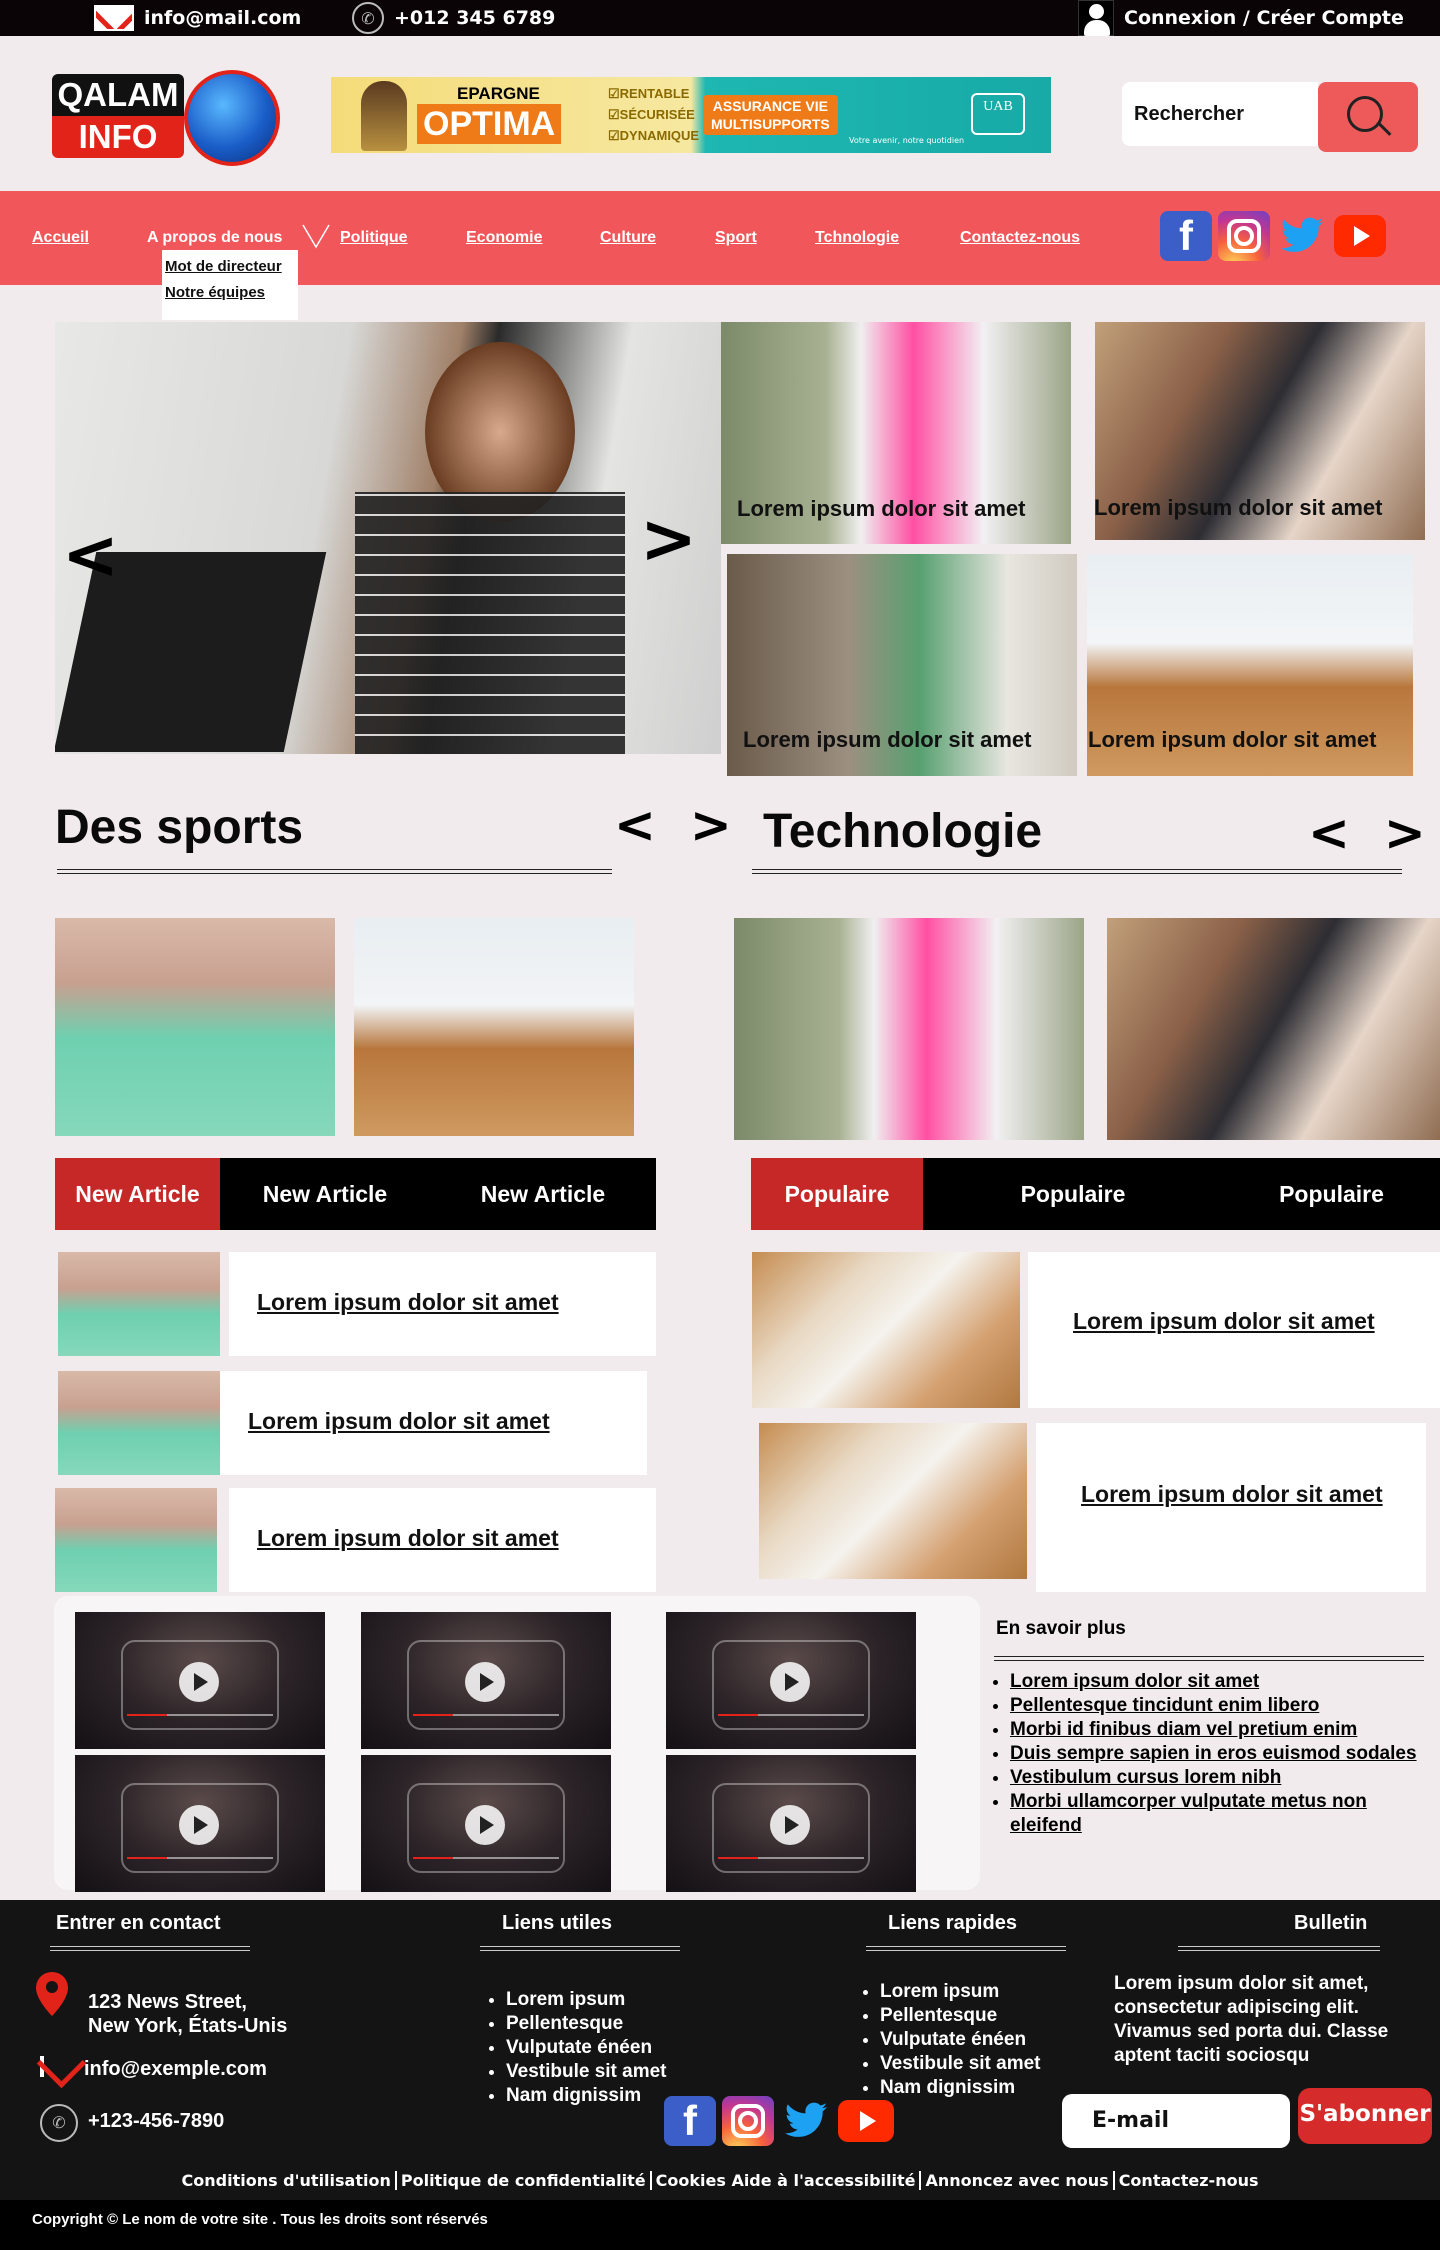 This screenshot has width=1440, height=2250. Describe the element at coordinates (736, 238) in the screenshot. I see `nav-item-sport: Sport` at that location.